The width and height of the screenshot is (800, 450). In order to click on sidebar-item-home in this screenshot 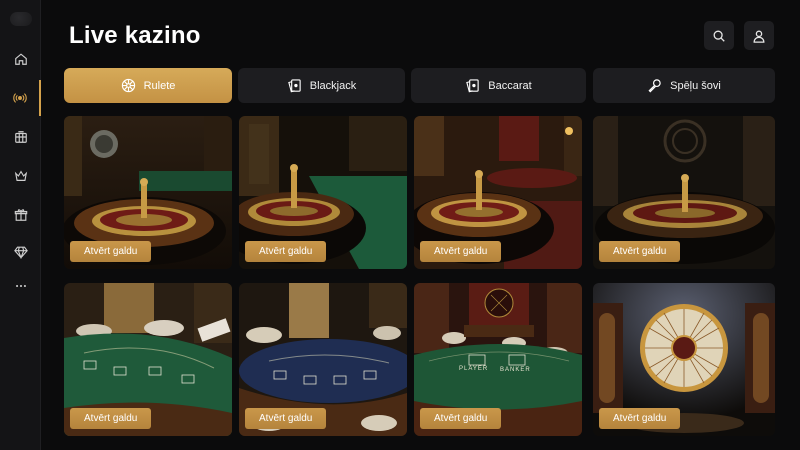, I will do `click(20, 59)`.